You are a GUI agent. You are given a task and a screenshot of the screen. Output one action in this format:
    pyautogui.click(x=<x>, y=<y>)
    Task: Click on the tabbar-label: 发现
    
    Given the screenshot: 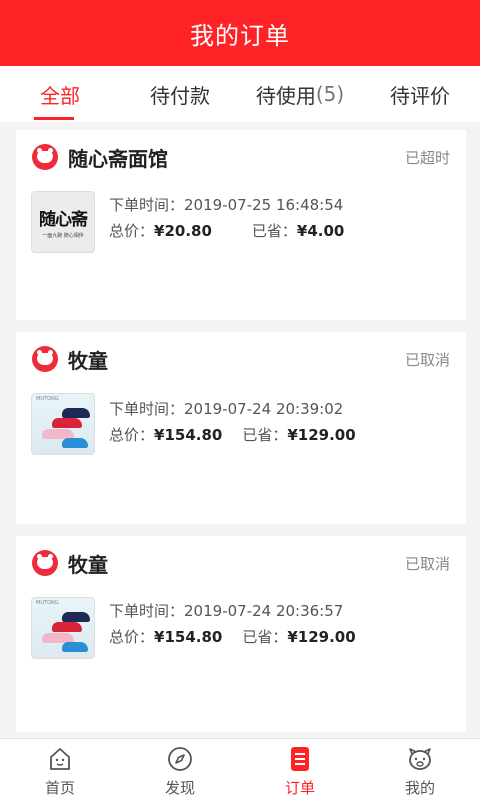 What is the action you would take?
    pyautogui.click(x=179, y=788)
    